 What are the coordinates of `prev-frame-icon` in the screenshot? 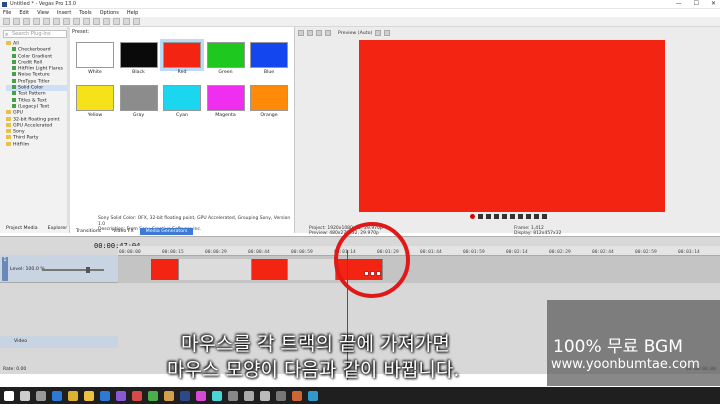 It's located at (536, 216).